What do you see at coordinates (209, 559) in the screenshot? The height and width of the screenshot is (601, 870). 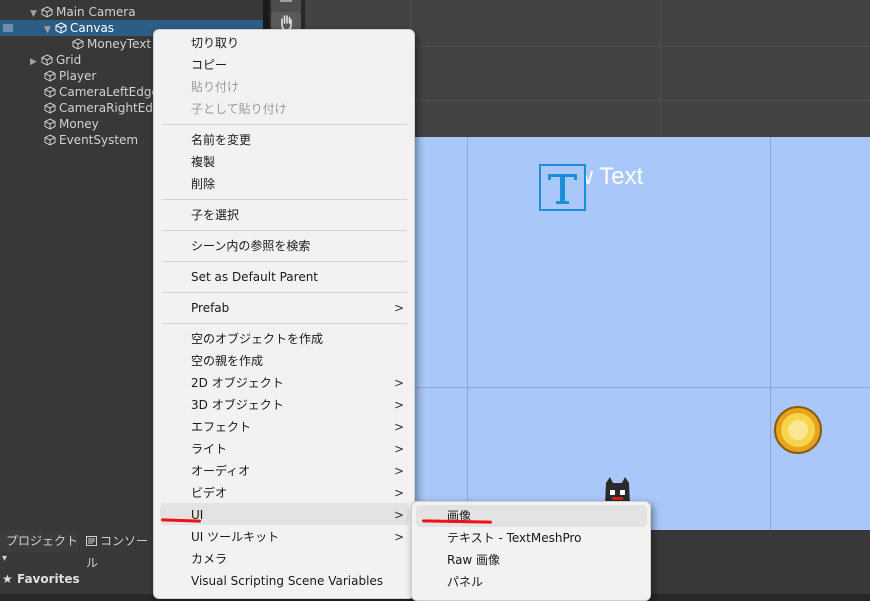 I see `menu-item: カメラ` at bounding box center [209, 559].